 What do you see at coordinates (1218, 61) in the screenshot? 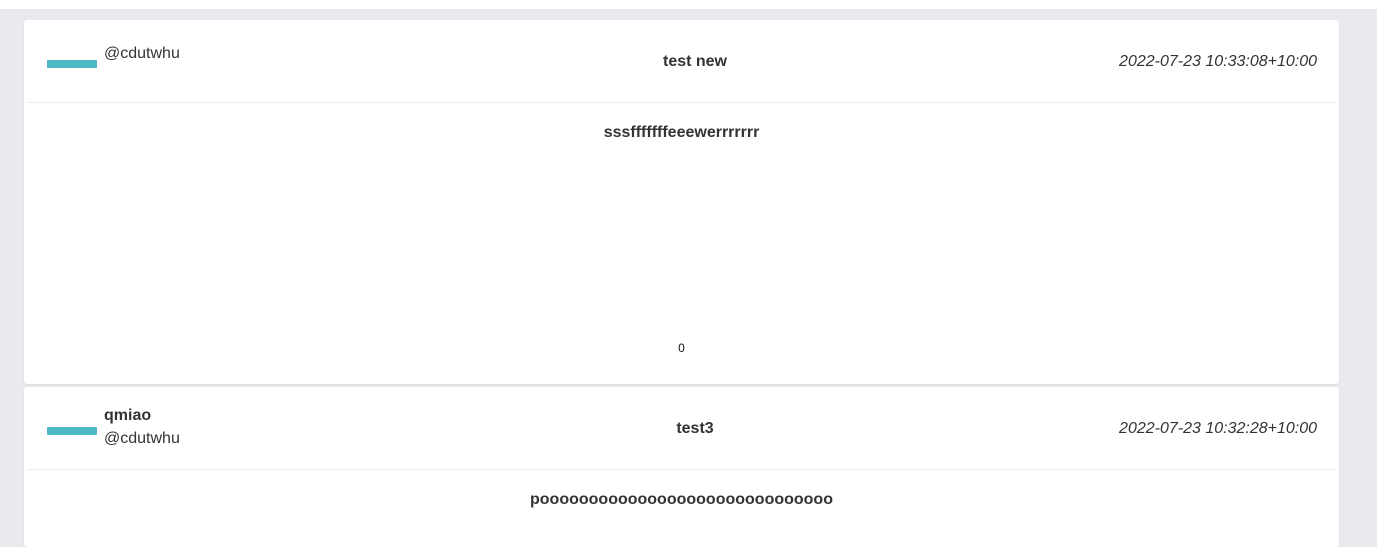
I see `post-timestamp: 2022-07-23 10:33:08+10:00` at bounding box center [1218, 61].